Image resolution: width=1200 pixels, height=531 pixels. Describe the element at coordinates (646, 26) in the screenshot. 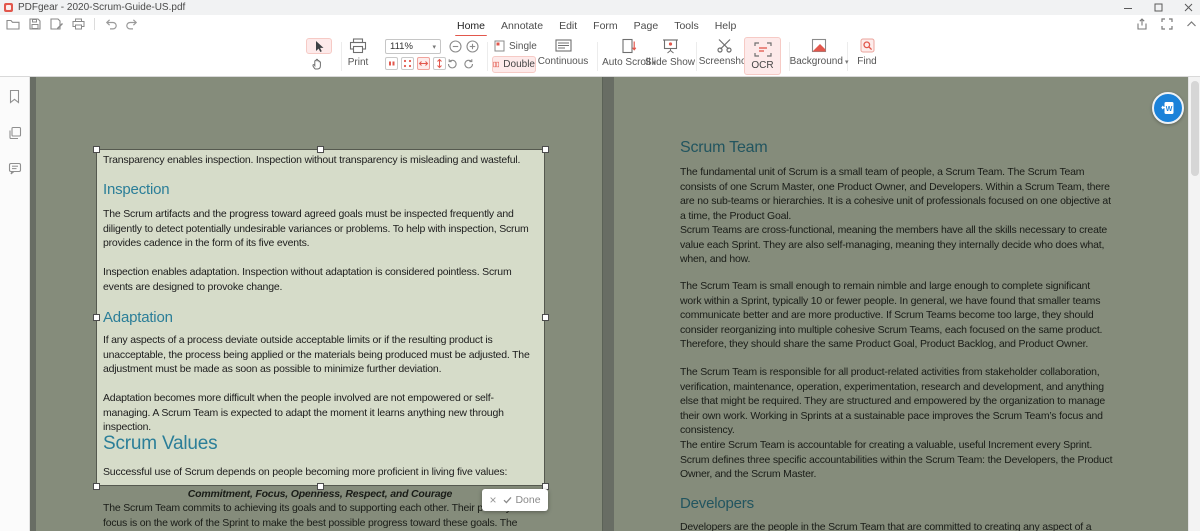

I see `tab-page: Page` at that location.